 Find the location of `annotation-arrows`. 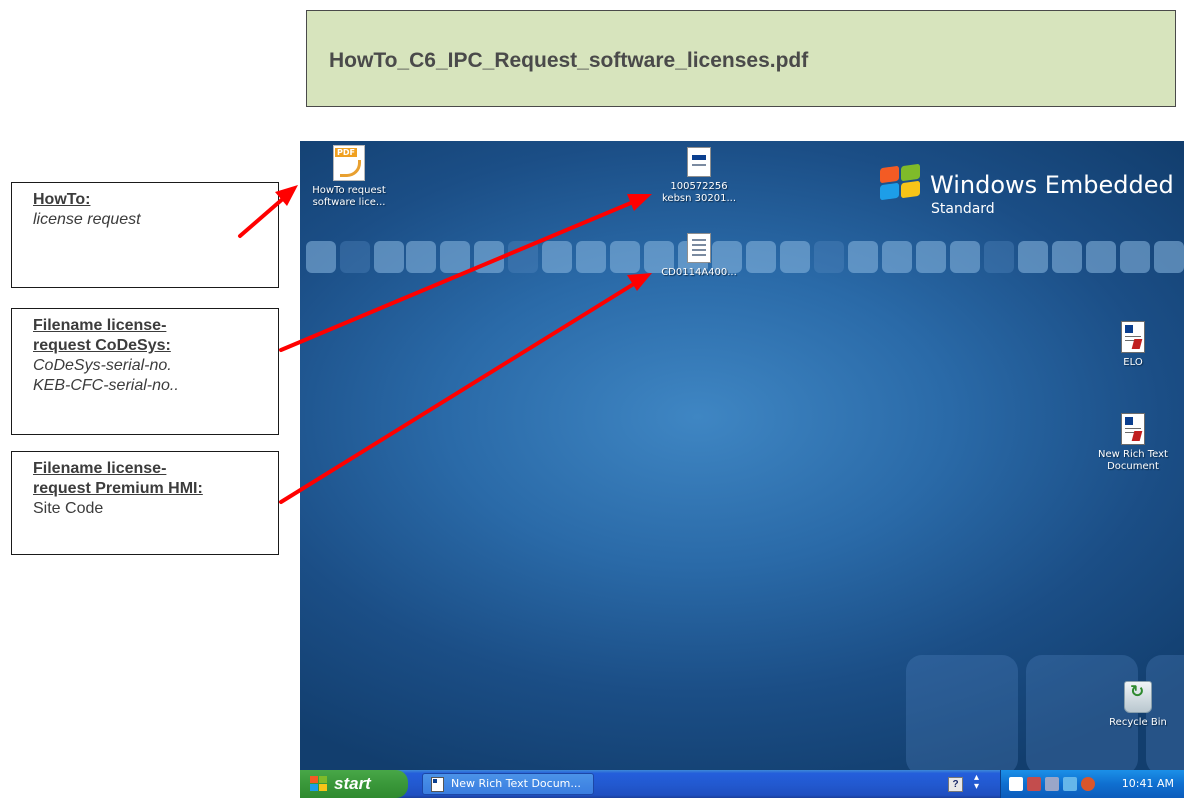

annotation-arrows is located at coordinates (445, 344).